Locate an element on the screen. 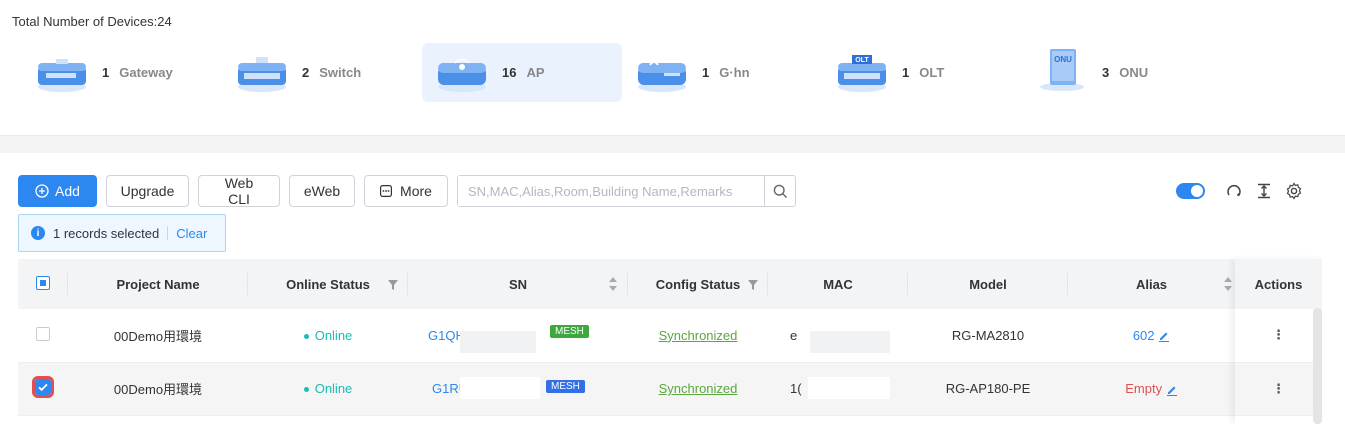  status-dot is located at coordinates (306, 390).